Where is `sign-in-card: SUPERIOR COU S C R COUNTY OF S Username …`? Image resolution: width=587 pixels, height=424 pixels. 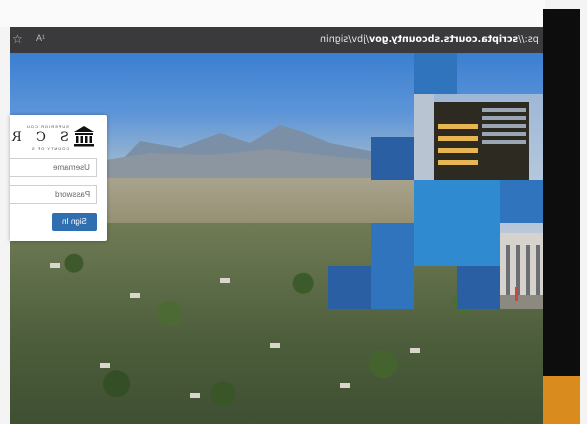
sign-in-card: SUPERIOR COU S C R COUNTY OF S Username … is located at coordinates (57, 178).